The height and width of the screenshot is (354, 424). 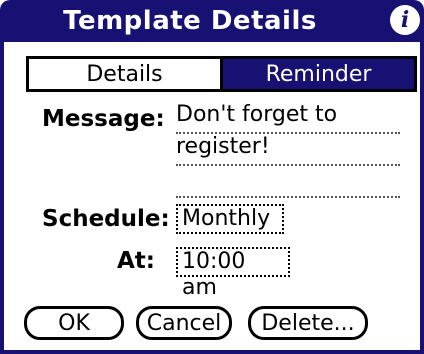 I want to click on message-label: Message:, so click(x=103, y=119).